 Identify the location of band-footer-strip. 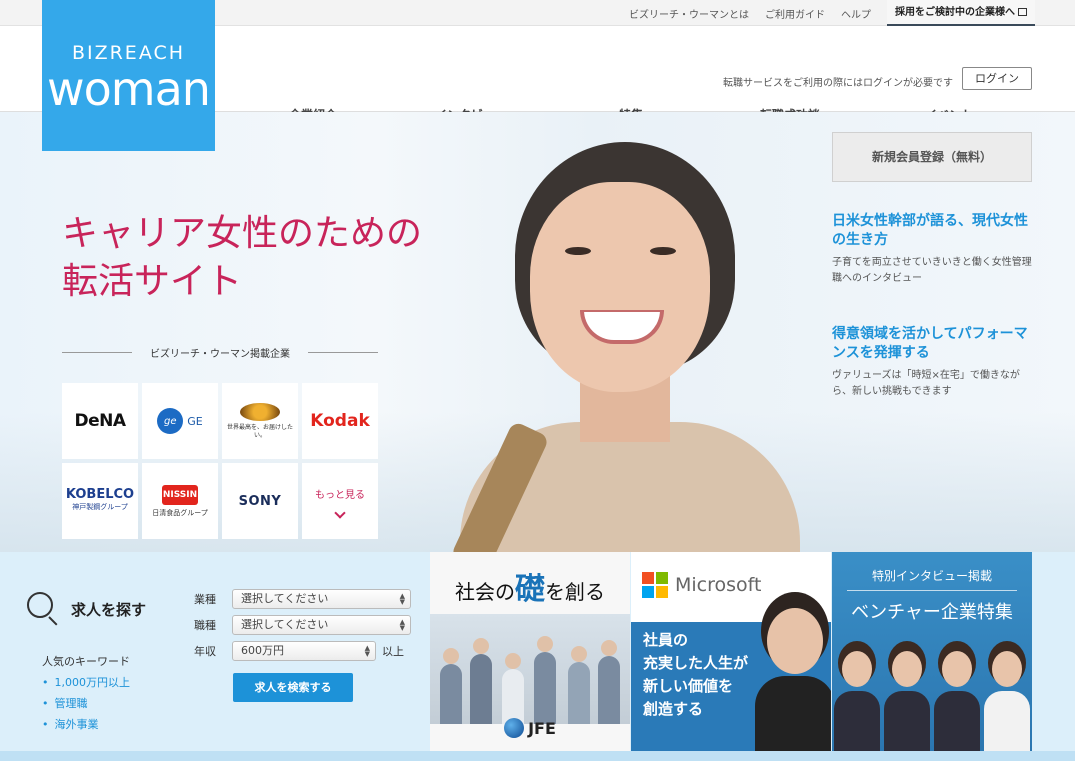
(537, 756).